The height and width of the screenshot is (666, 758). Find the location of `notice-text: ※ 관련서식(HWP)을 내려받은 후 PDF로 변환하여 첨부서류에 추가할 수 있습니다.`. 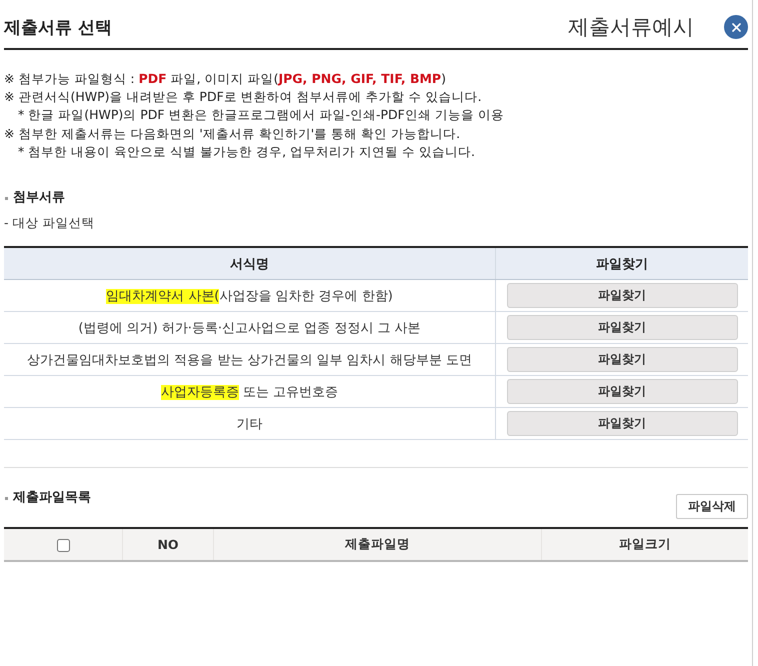

notice-text: ※ 관련서식(HWP)을 내려받은 후 PDF로 변환하여 첨부서류에 추가할 수 있습니다. is located at coordinates (243, 97).